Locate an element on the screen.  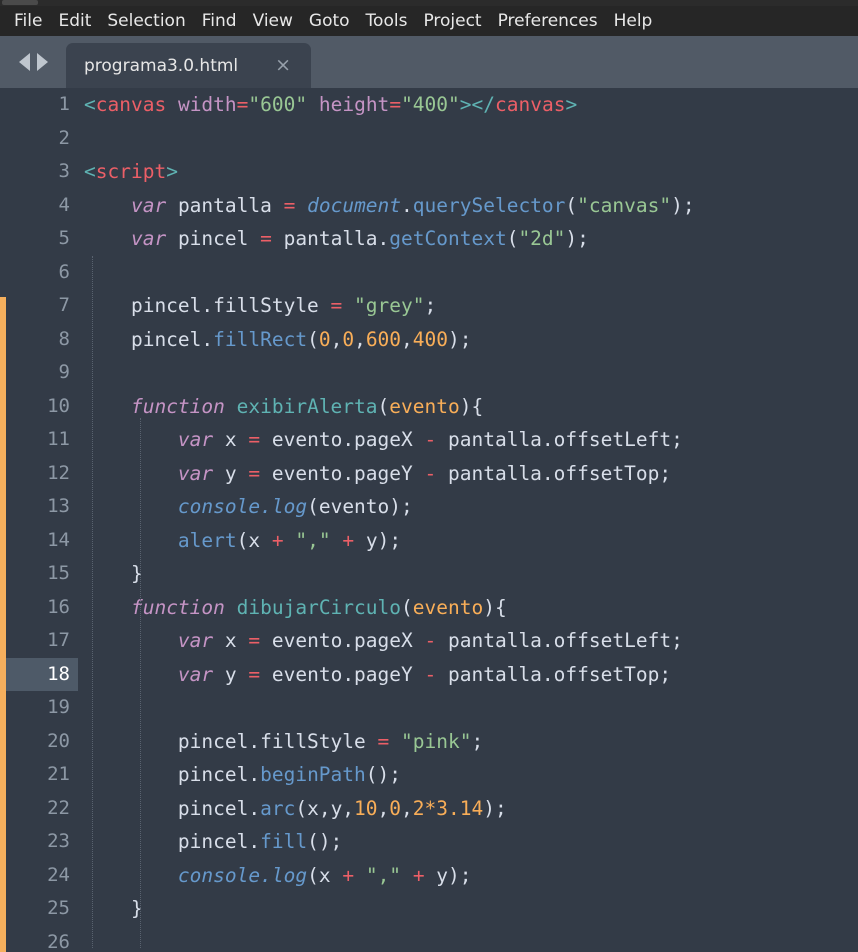
code-token: var is located at coordinates (195, 473).